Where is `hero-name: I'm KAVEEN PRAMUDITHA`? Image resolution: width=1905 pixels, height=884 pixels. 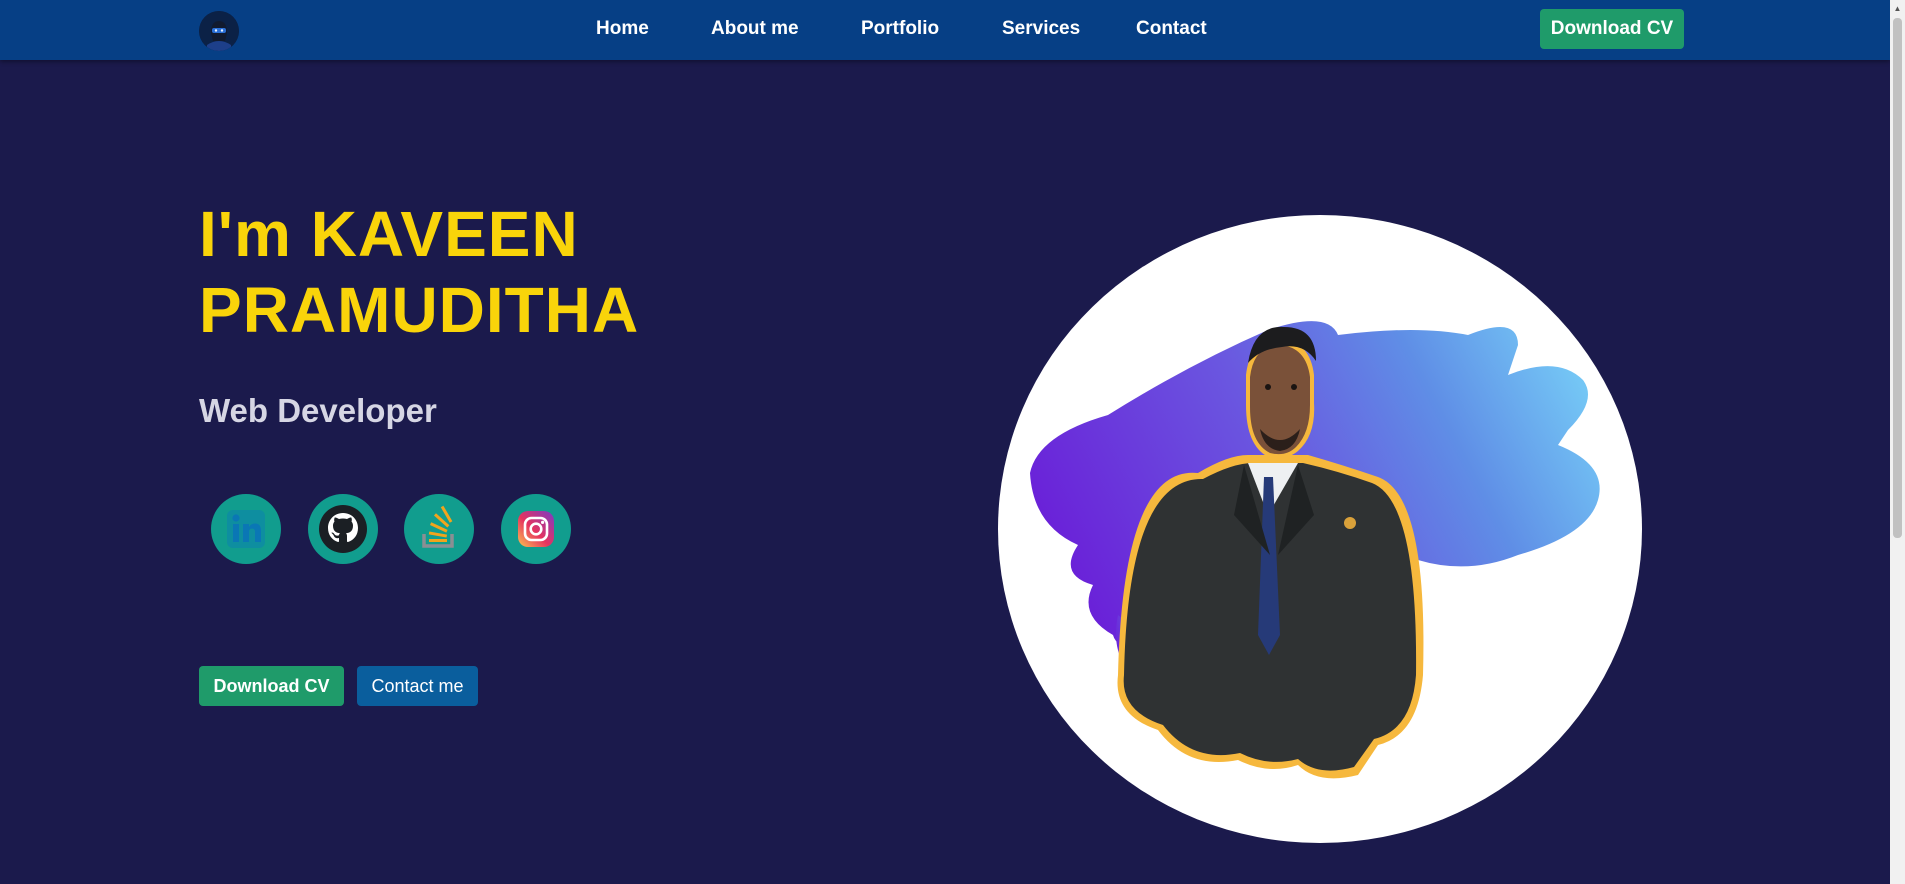
hero-name: I'm KAVEEN PRAMUDITHA is located at coordinates (419, 272).